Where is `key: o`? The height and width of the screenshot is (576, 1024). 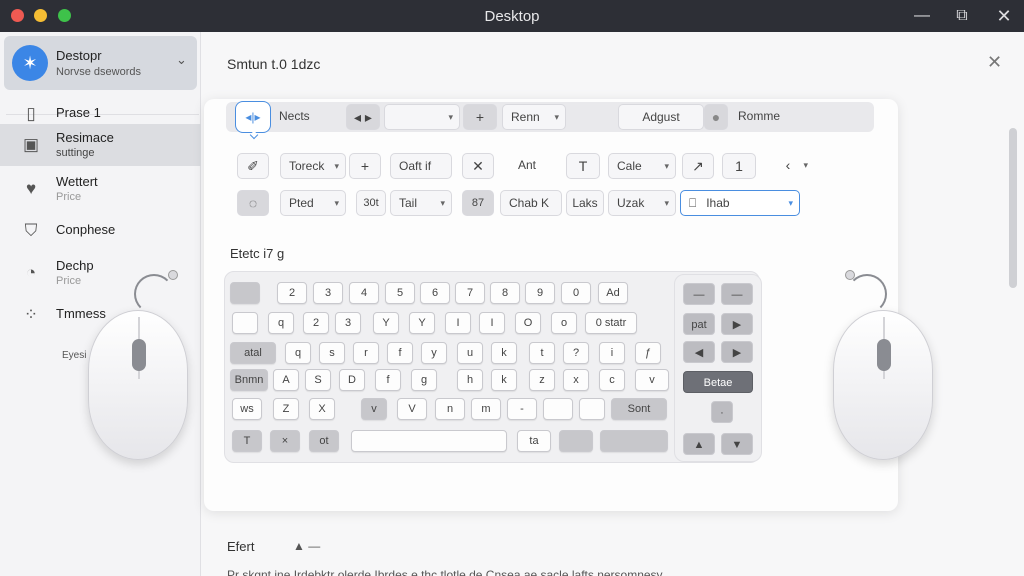
key: o is located at coordinates (564, 323).